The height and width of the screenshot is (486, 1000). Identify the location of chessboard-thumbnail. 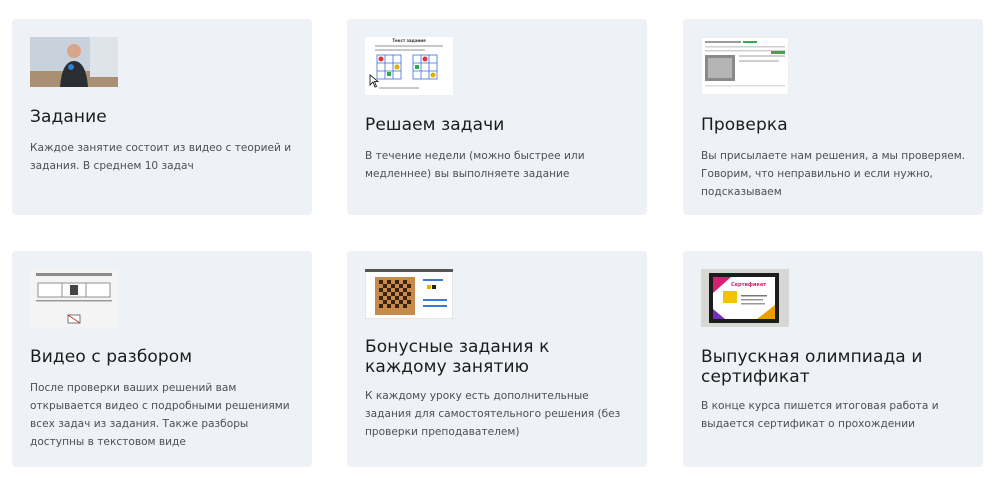
(409, 294).